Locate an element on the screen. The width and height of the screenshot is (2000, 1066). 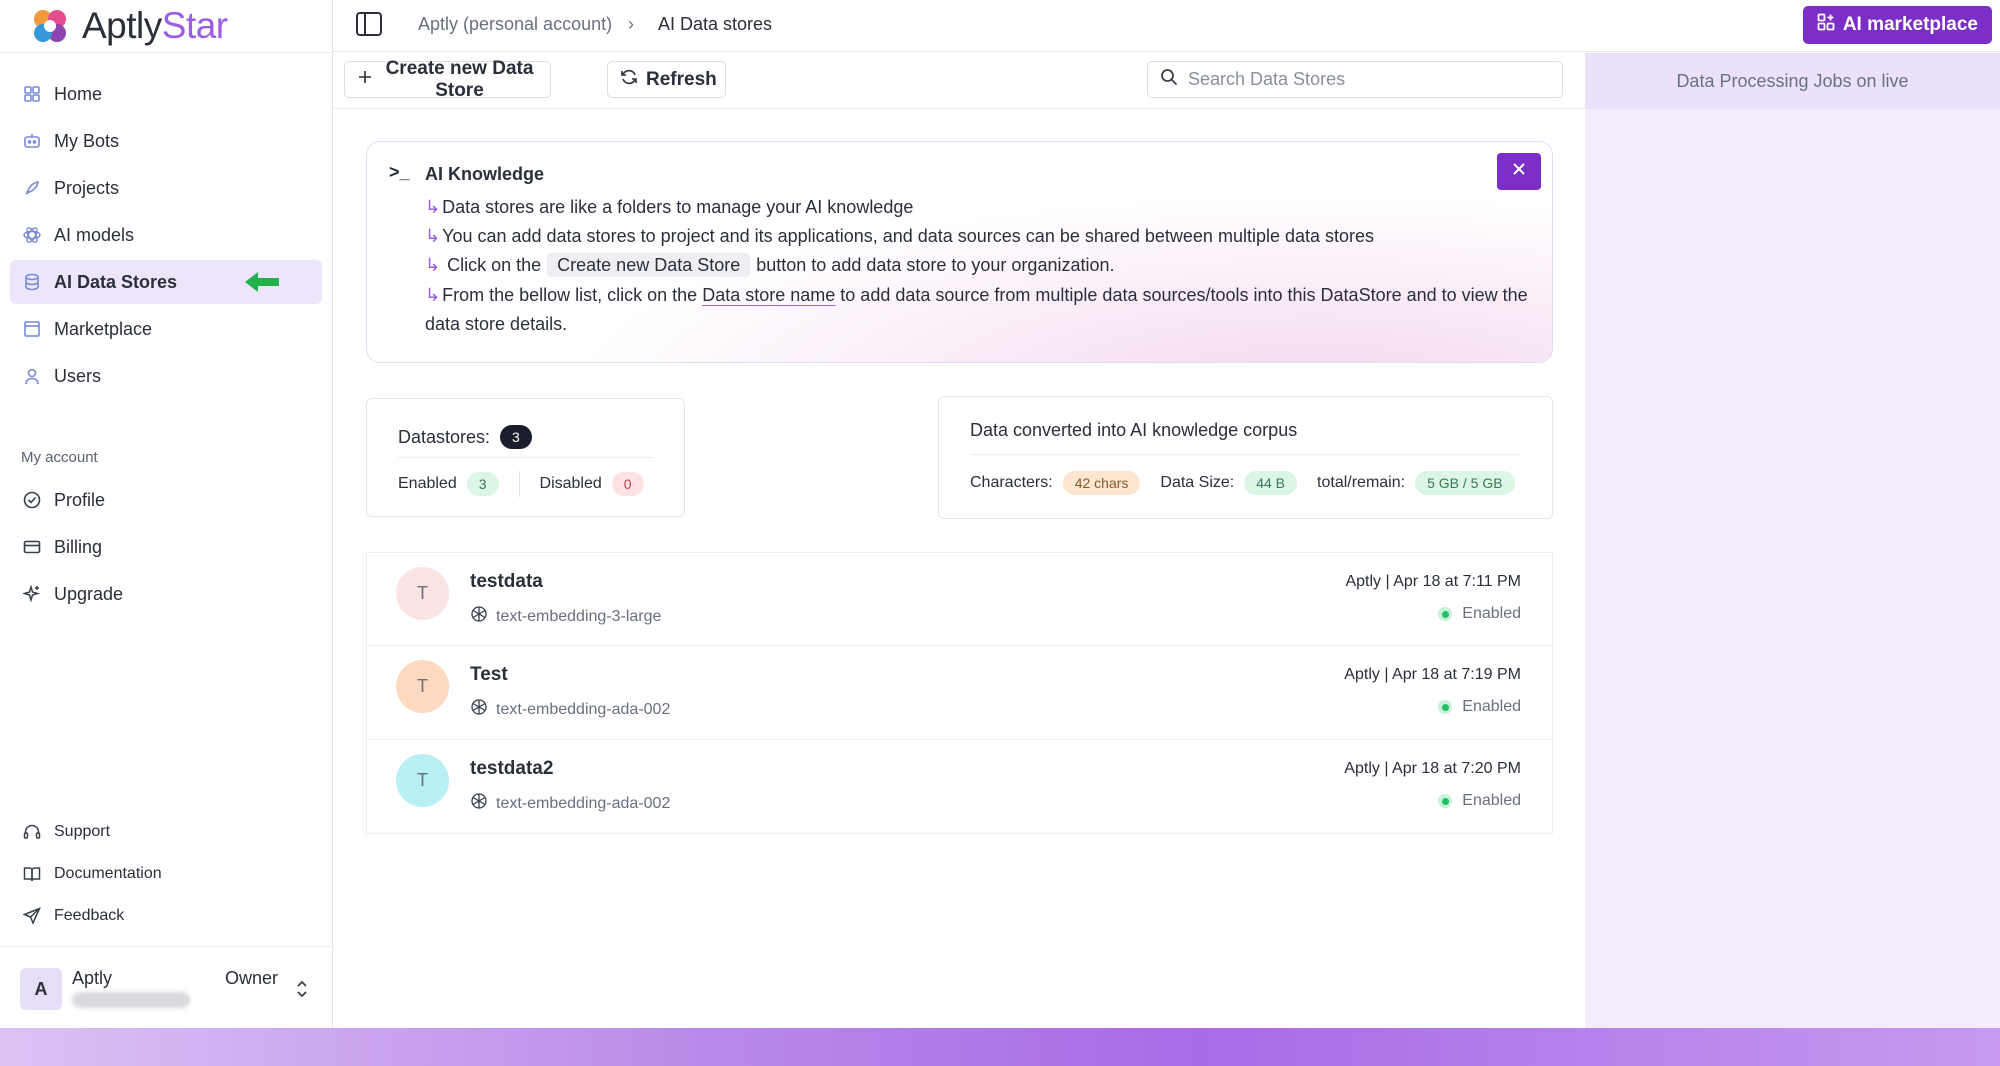
search-box is located at coordinates (1355, 79).